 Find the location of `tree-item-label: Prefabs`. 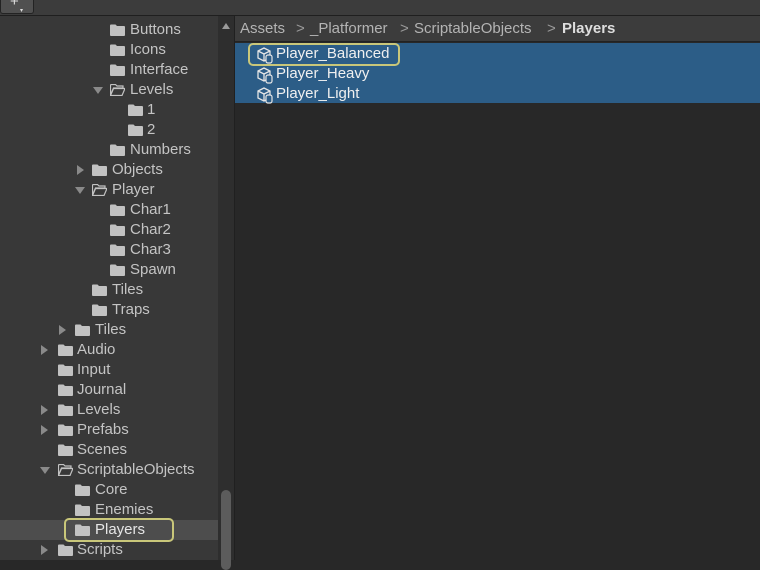

tree-item-label: Prefabs is located at coordinates (103, 429).